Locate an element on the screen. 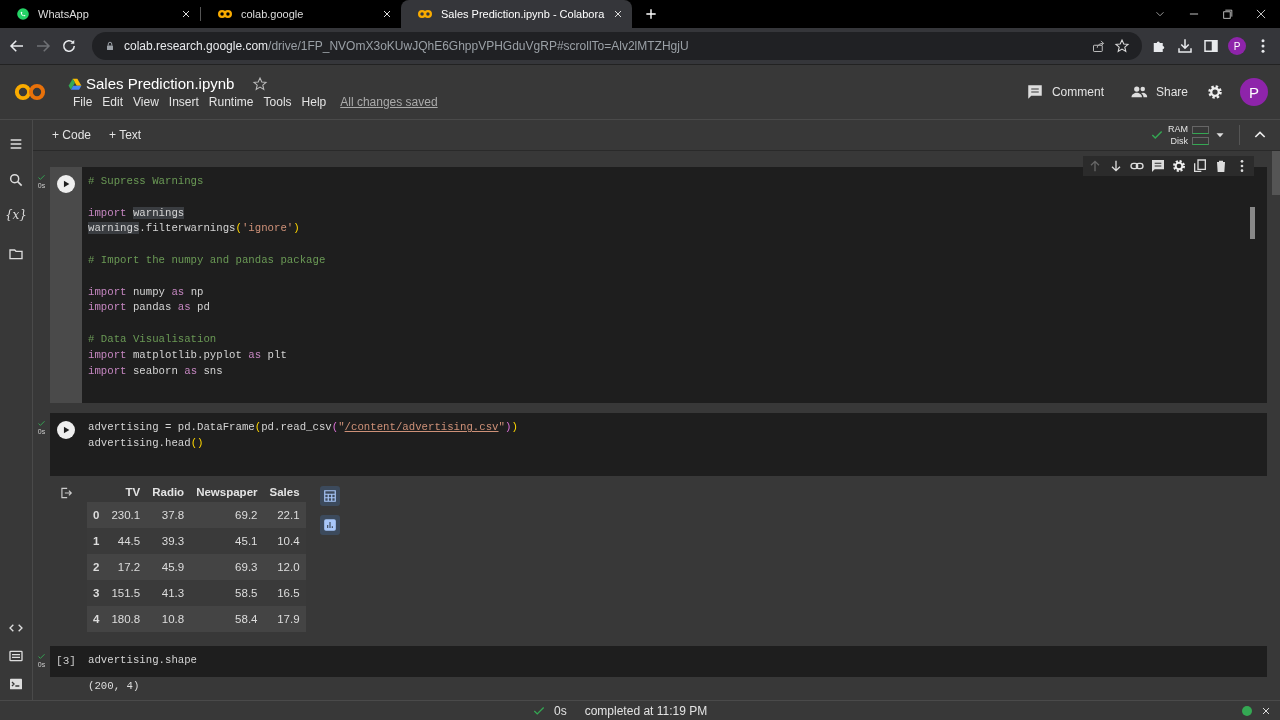  tab-title: colab.google is located at coordinates (273, 14).